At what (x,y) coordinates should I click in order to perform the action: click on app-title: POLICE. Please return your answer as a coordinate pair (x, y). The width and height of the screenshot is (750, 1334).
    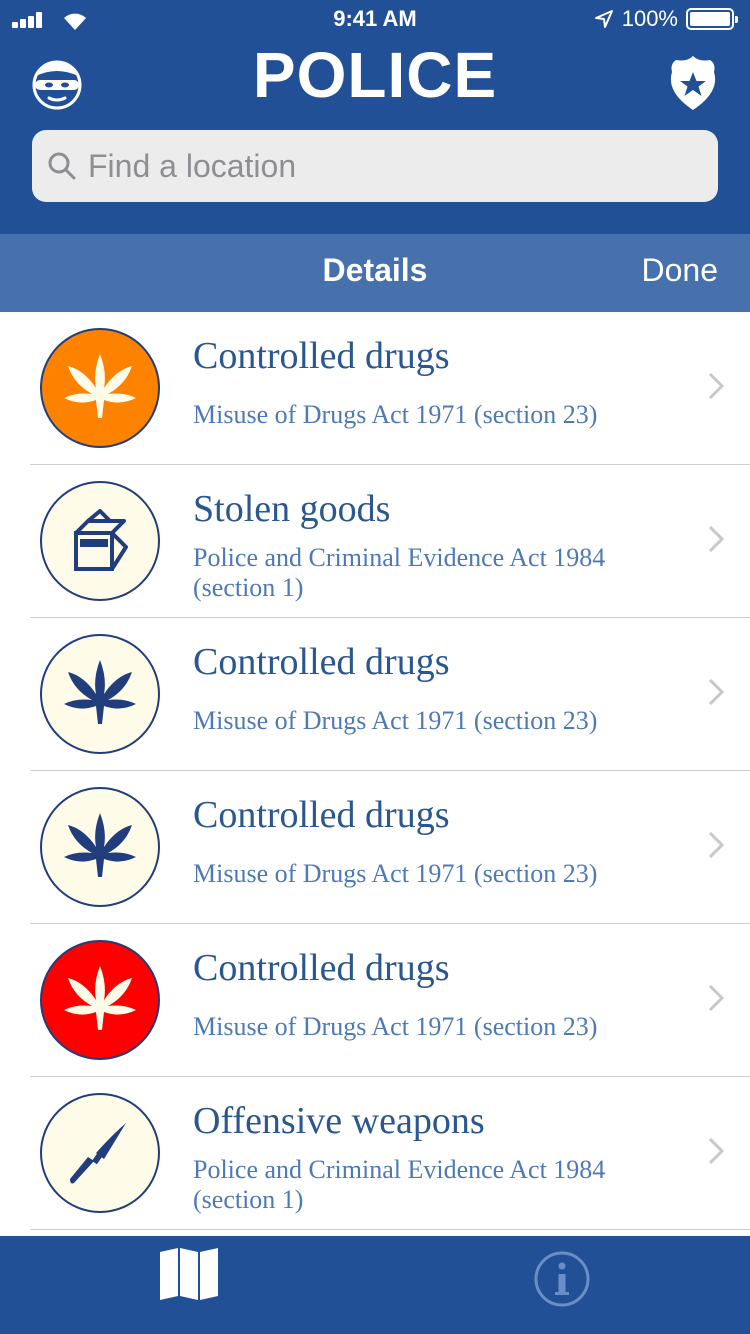
    Looking at the image, I should click on (375, 75).